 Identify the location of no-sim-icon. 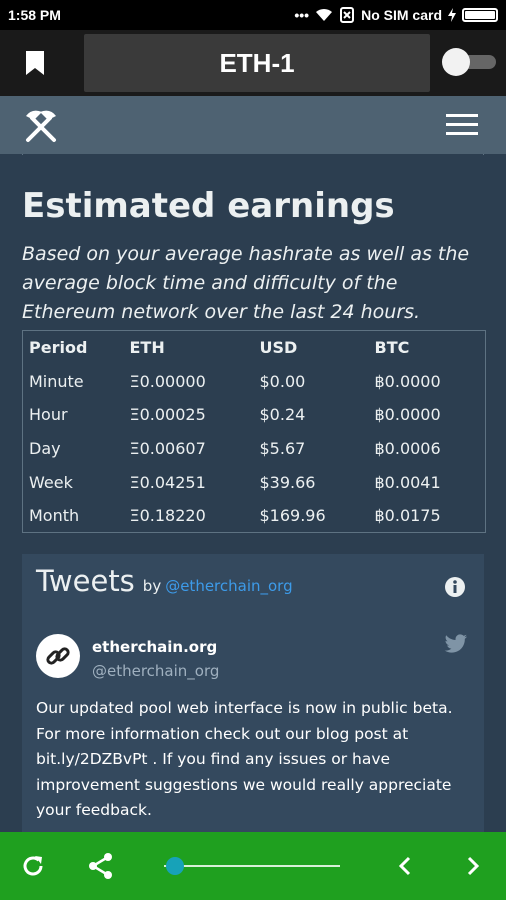
(347, 15).